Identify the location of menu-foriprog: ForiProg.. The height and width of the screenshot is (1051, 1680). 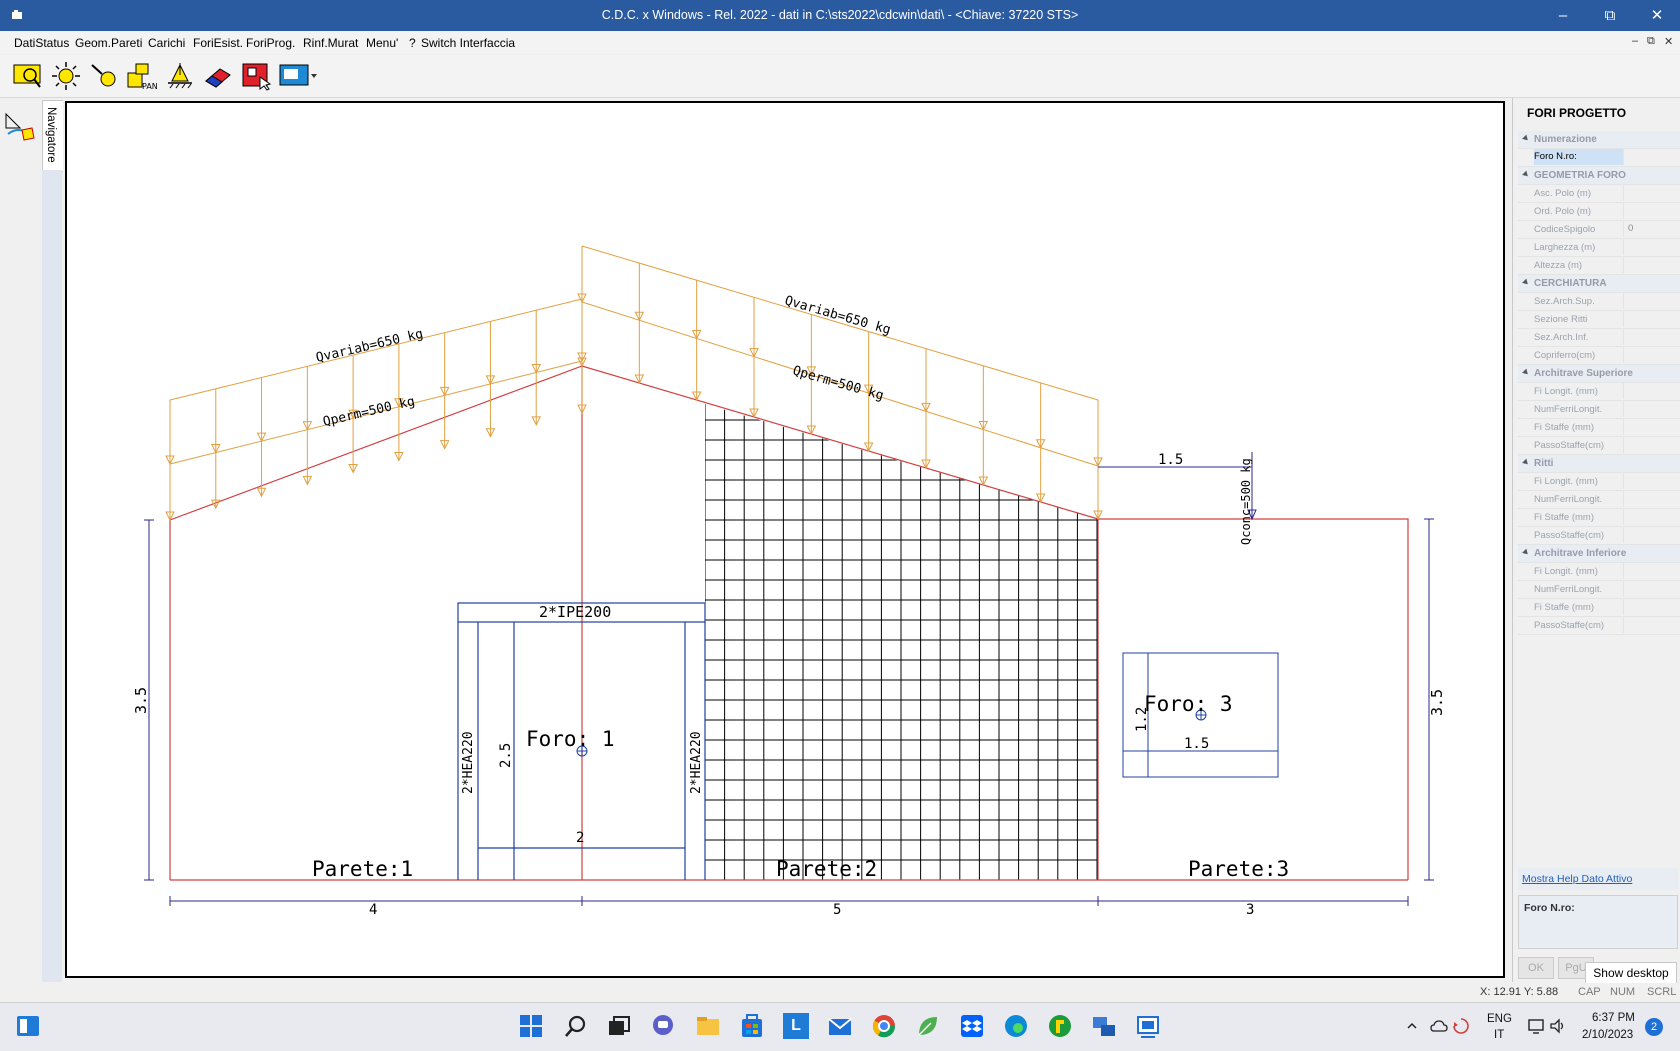
(270, 43).